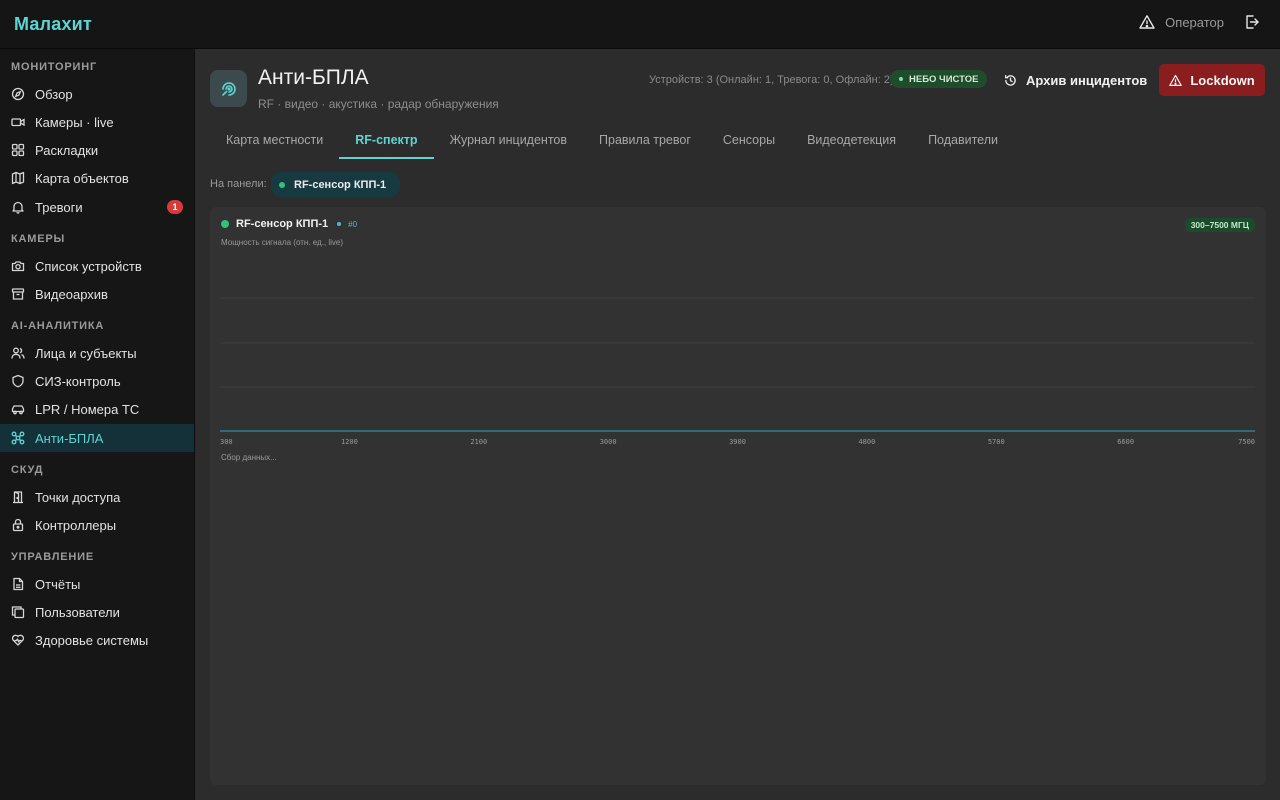 This screenshot has height=800, width=1280. Describe the element at coordinates (1087, 80) in the screenshot. I see `incident-archive-label: Архив инцидентов` at that location.